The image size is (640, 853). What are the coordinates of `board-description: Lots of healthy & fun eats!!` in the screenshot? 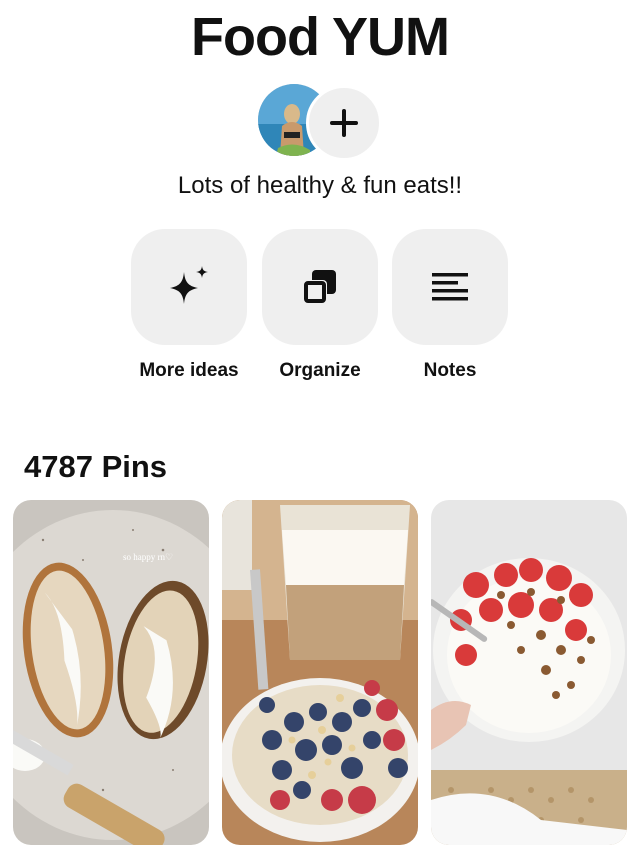 It's located at (320, 185).